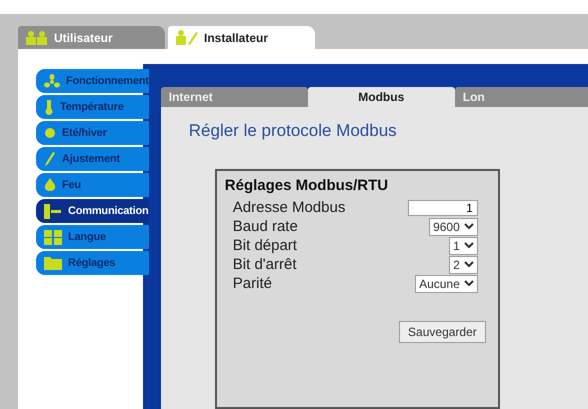 The image size is (588, 409). Describe the element at coordinates (241, 37) in the screenshot. I see `user-tab: Installateur` at that location.